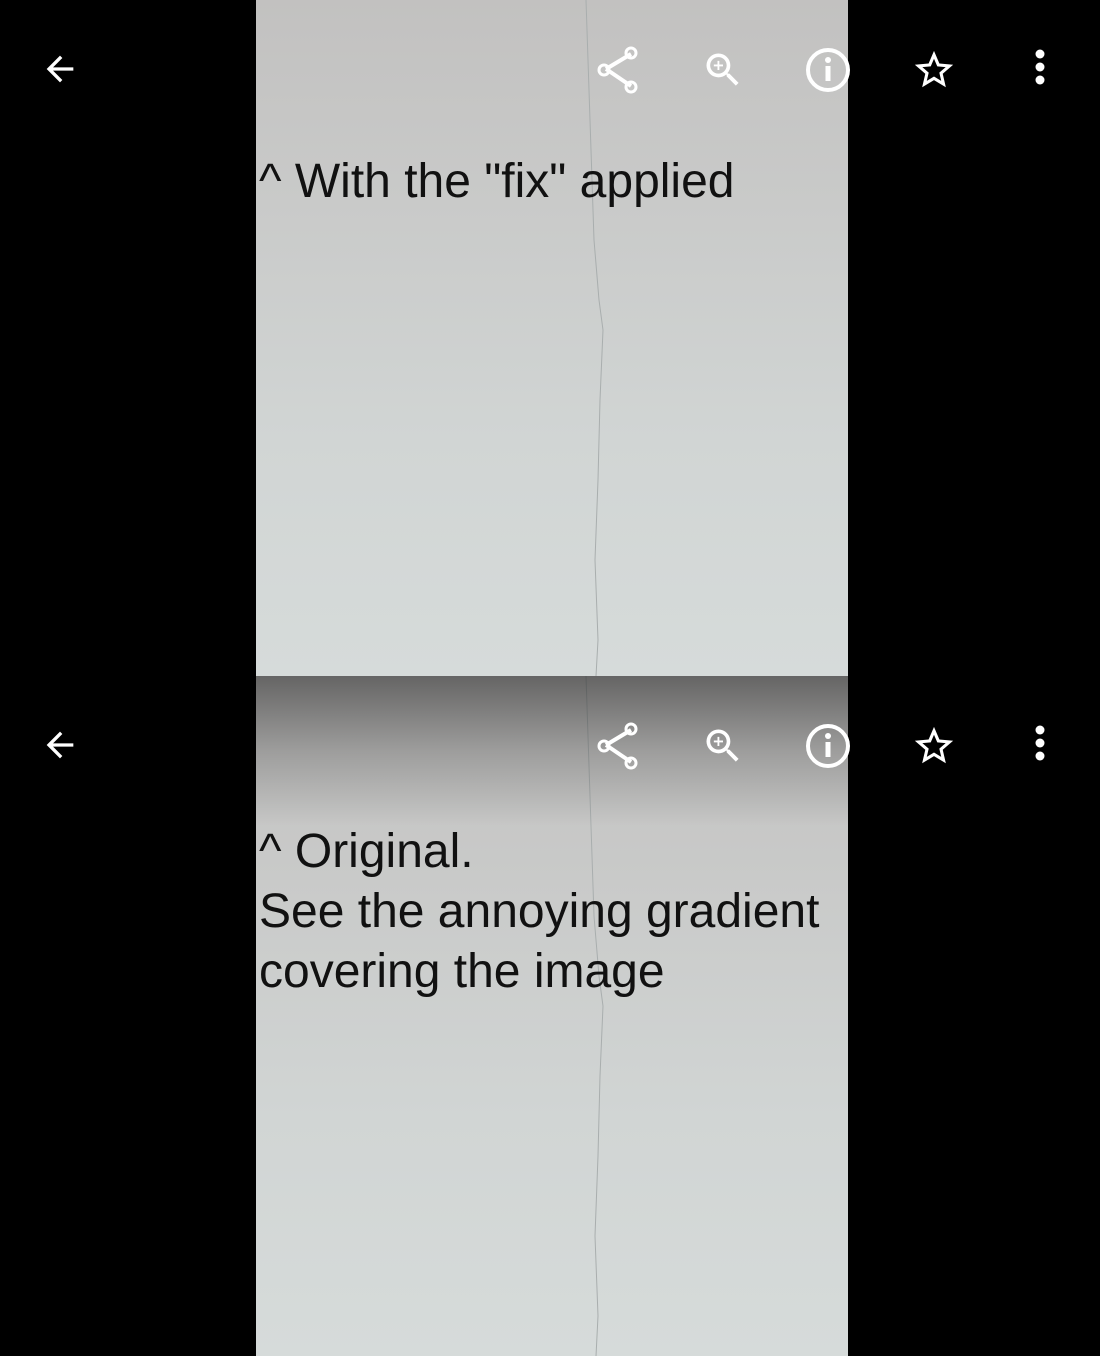 The height and width of the screenshot is (1356, 1100). What do you see at coordinates (594, 338) in the screenshot?
I see `wall-crack` at bounding box center [594, 338].